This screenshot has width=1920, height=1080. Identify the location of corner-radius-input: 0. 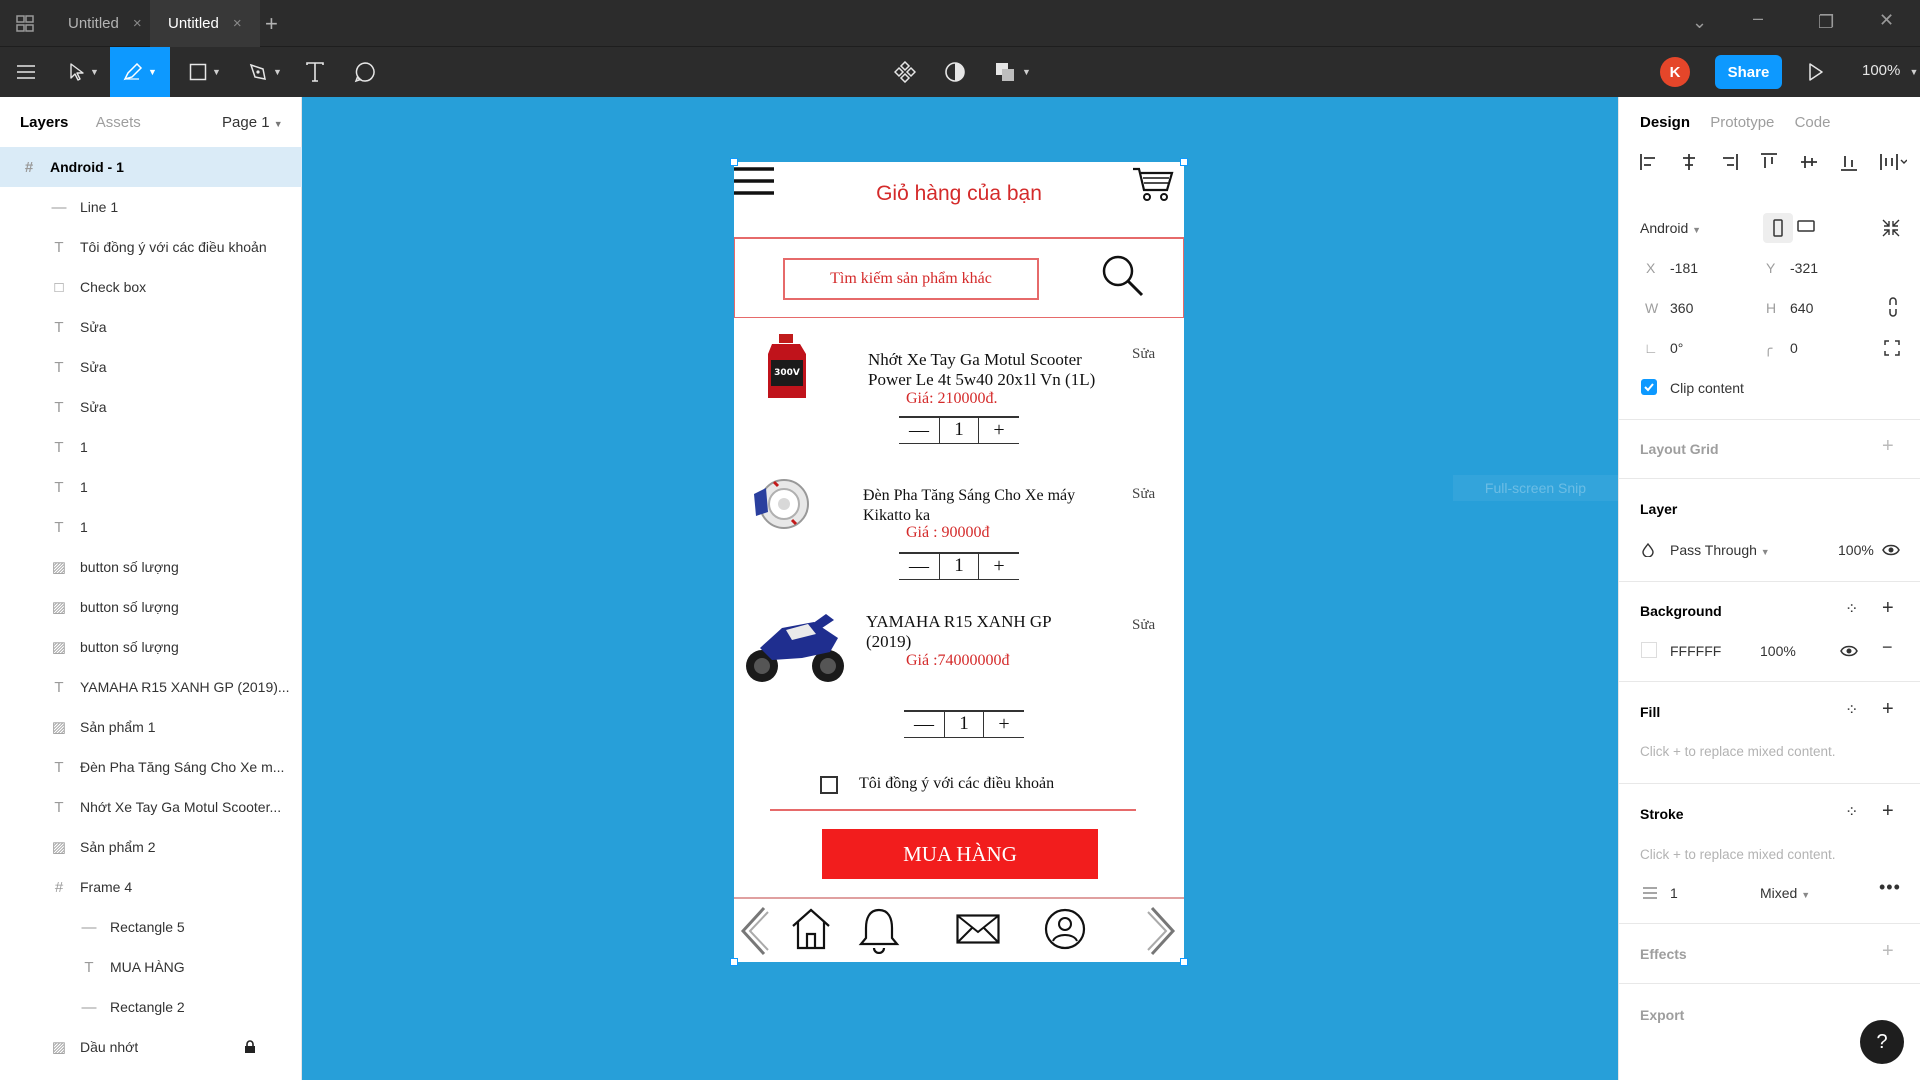
(1794, 348).